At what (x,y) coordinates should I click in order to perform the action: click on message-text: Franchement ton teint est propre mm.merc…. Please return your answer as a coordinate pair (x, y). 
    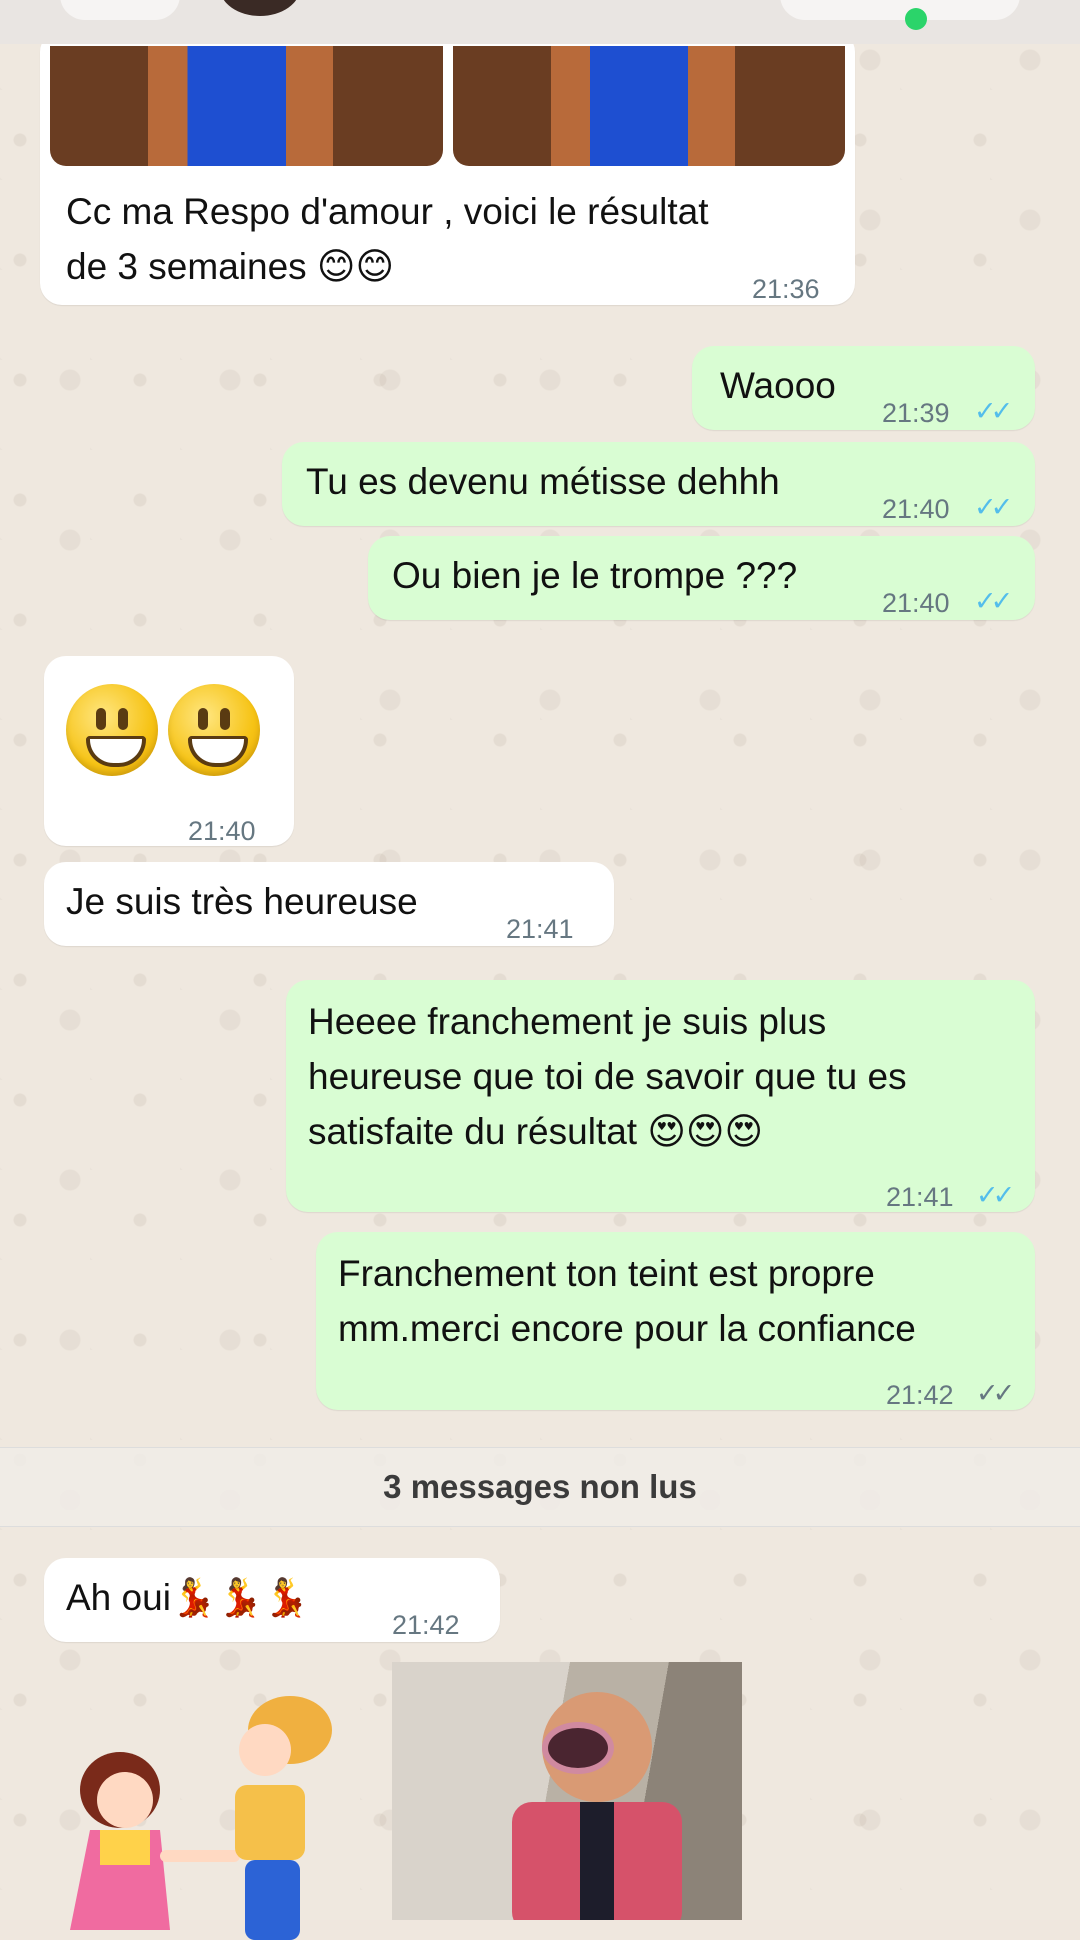
    Looking at the image, I should click on (627, 1301).